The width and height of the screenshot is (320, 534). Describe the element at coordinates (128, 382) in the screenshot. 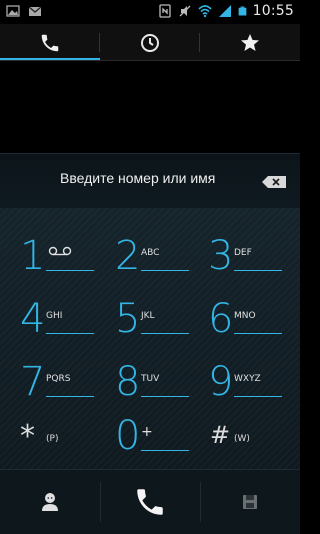

I see `key-digit: 8` at that location.